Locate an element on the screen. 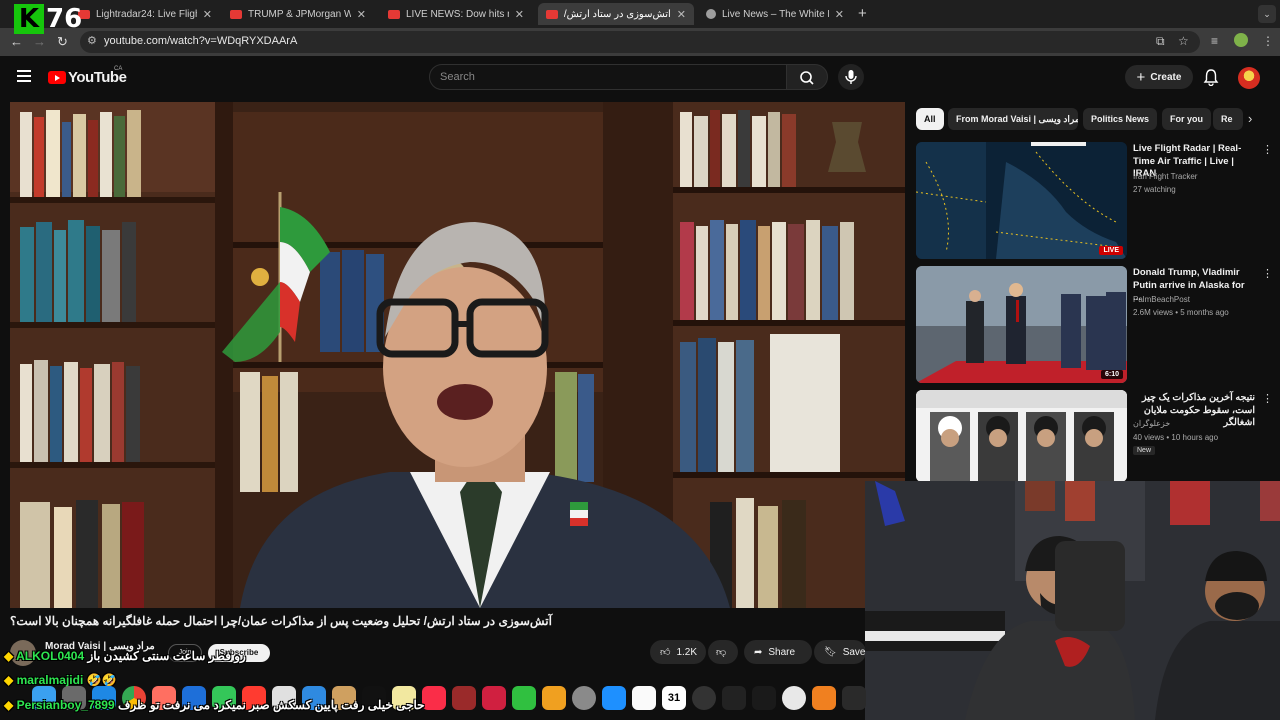 The image size is (1280, 720). chat-username: ALKOL0404 is located at coordinates (50, 656).